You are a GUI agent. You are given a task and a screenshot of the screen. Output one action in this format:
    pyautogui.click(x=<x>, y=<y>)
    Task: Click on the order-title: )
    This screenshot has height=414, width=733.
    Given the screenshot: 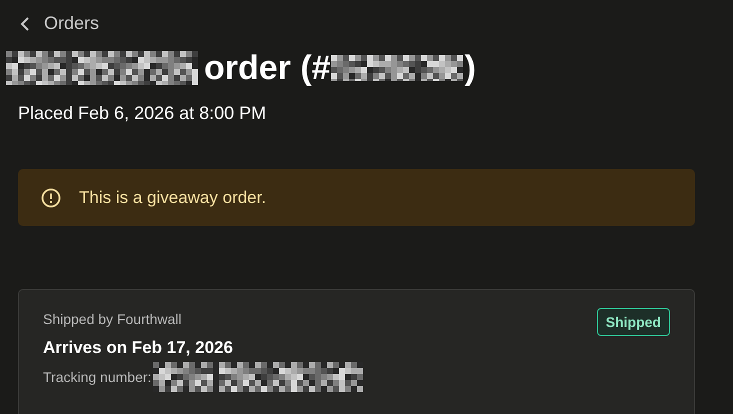 What is the action you would take?
    pyautogui.click(x=470, y=68)
    